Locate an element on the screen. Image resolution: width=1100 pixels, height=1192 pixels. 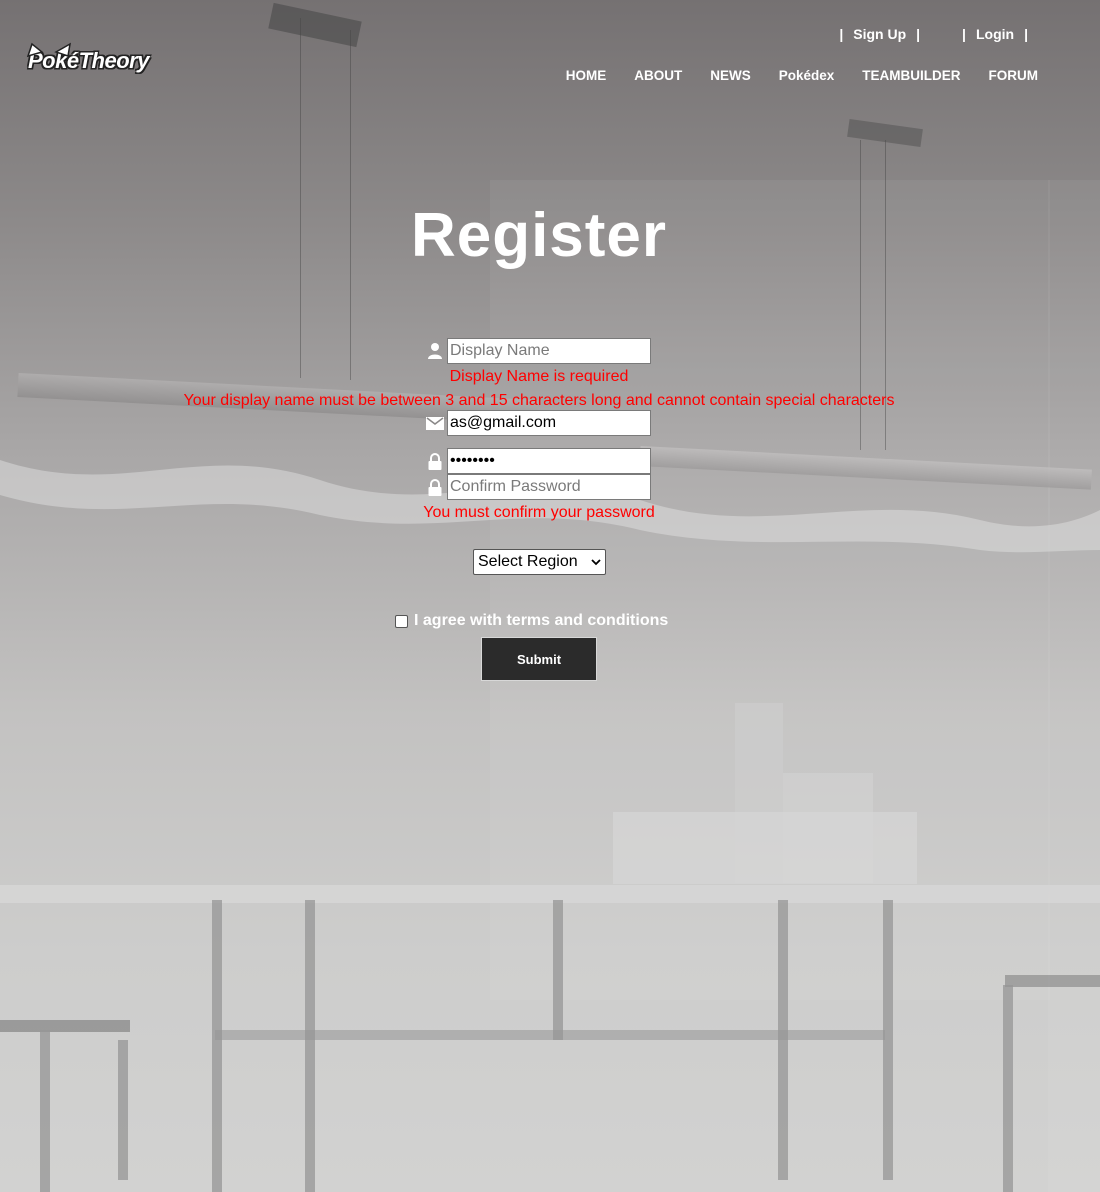
confirm-password-error: You must confirm your password is located at coordinates (539, 512).